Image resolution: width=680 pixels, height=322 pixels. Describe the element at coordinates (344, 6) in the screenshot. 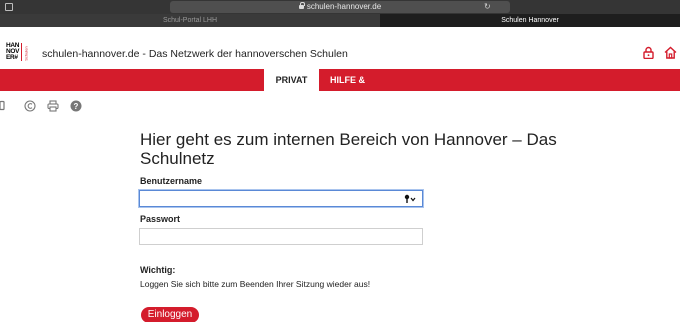

I see `address-text: schulen-hannover.de` at that location.